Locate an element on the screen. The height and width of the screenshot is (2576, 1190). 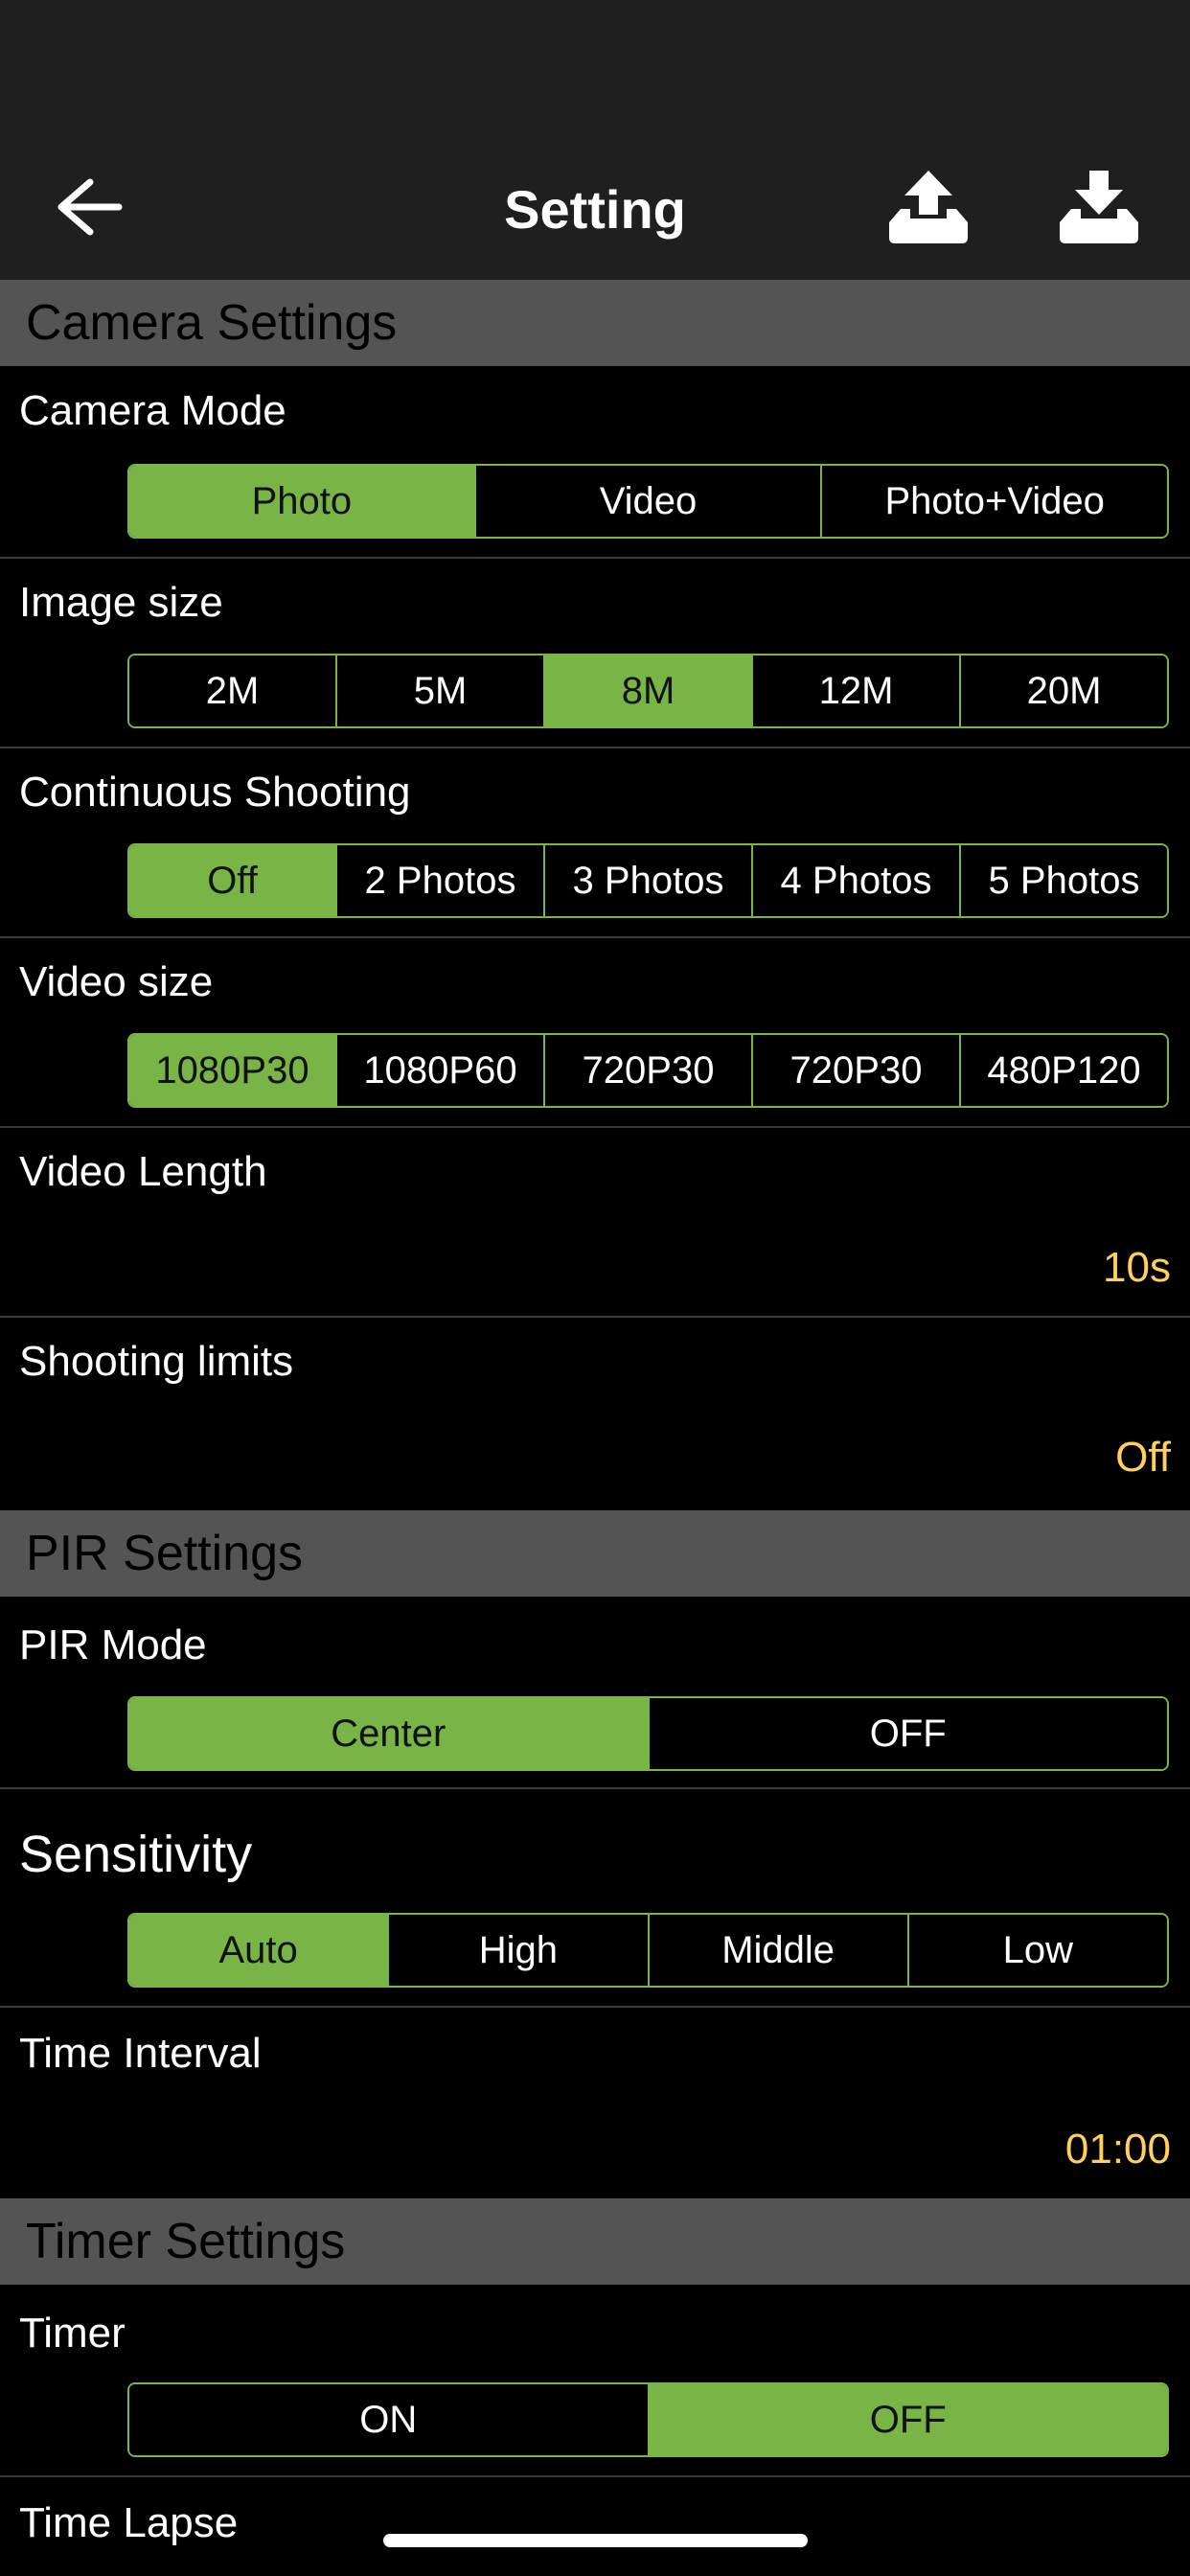
video-size-option-480p120: 480P120 is located at coordinates (1064, 1070).